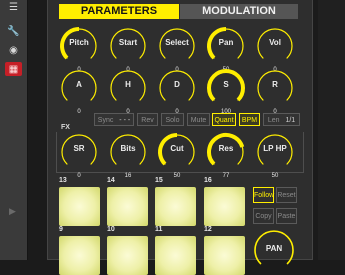  I want to click on sampler-icon: ▦, so click(13, 69).